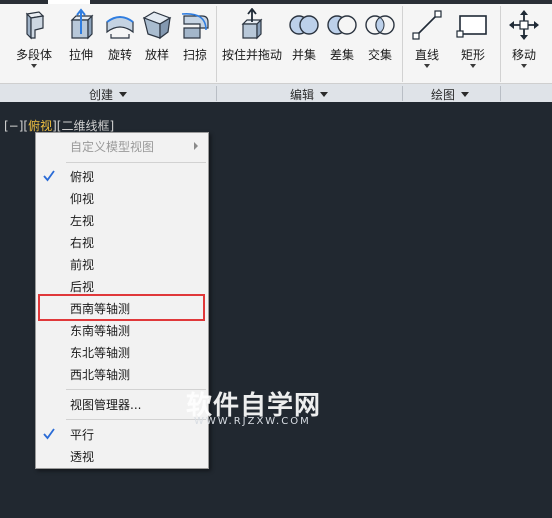 This screenshot has height=518, width=552. I want to click on polysolid-dropdown-icon, so click(34, 66).